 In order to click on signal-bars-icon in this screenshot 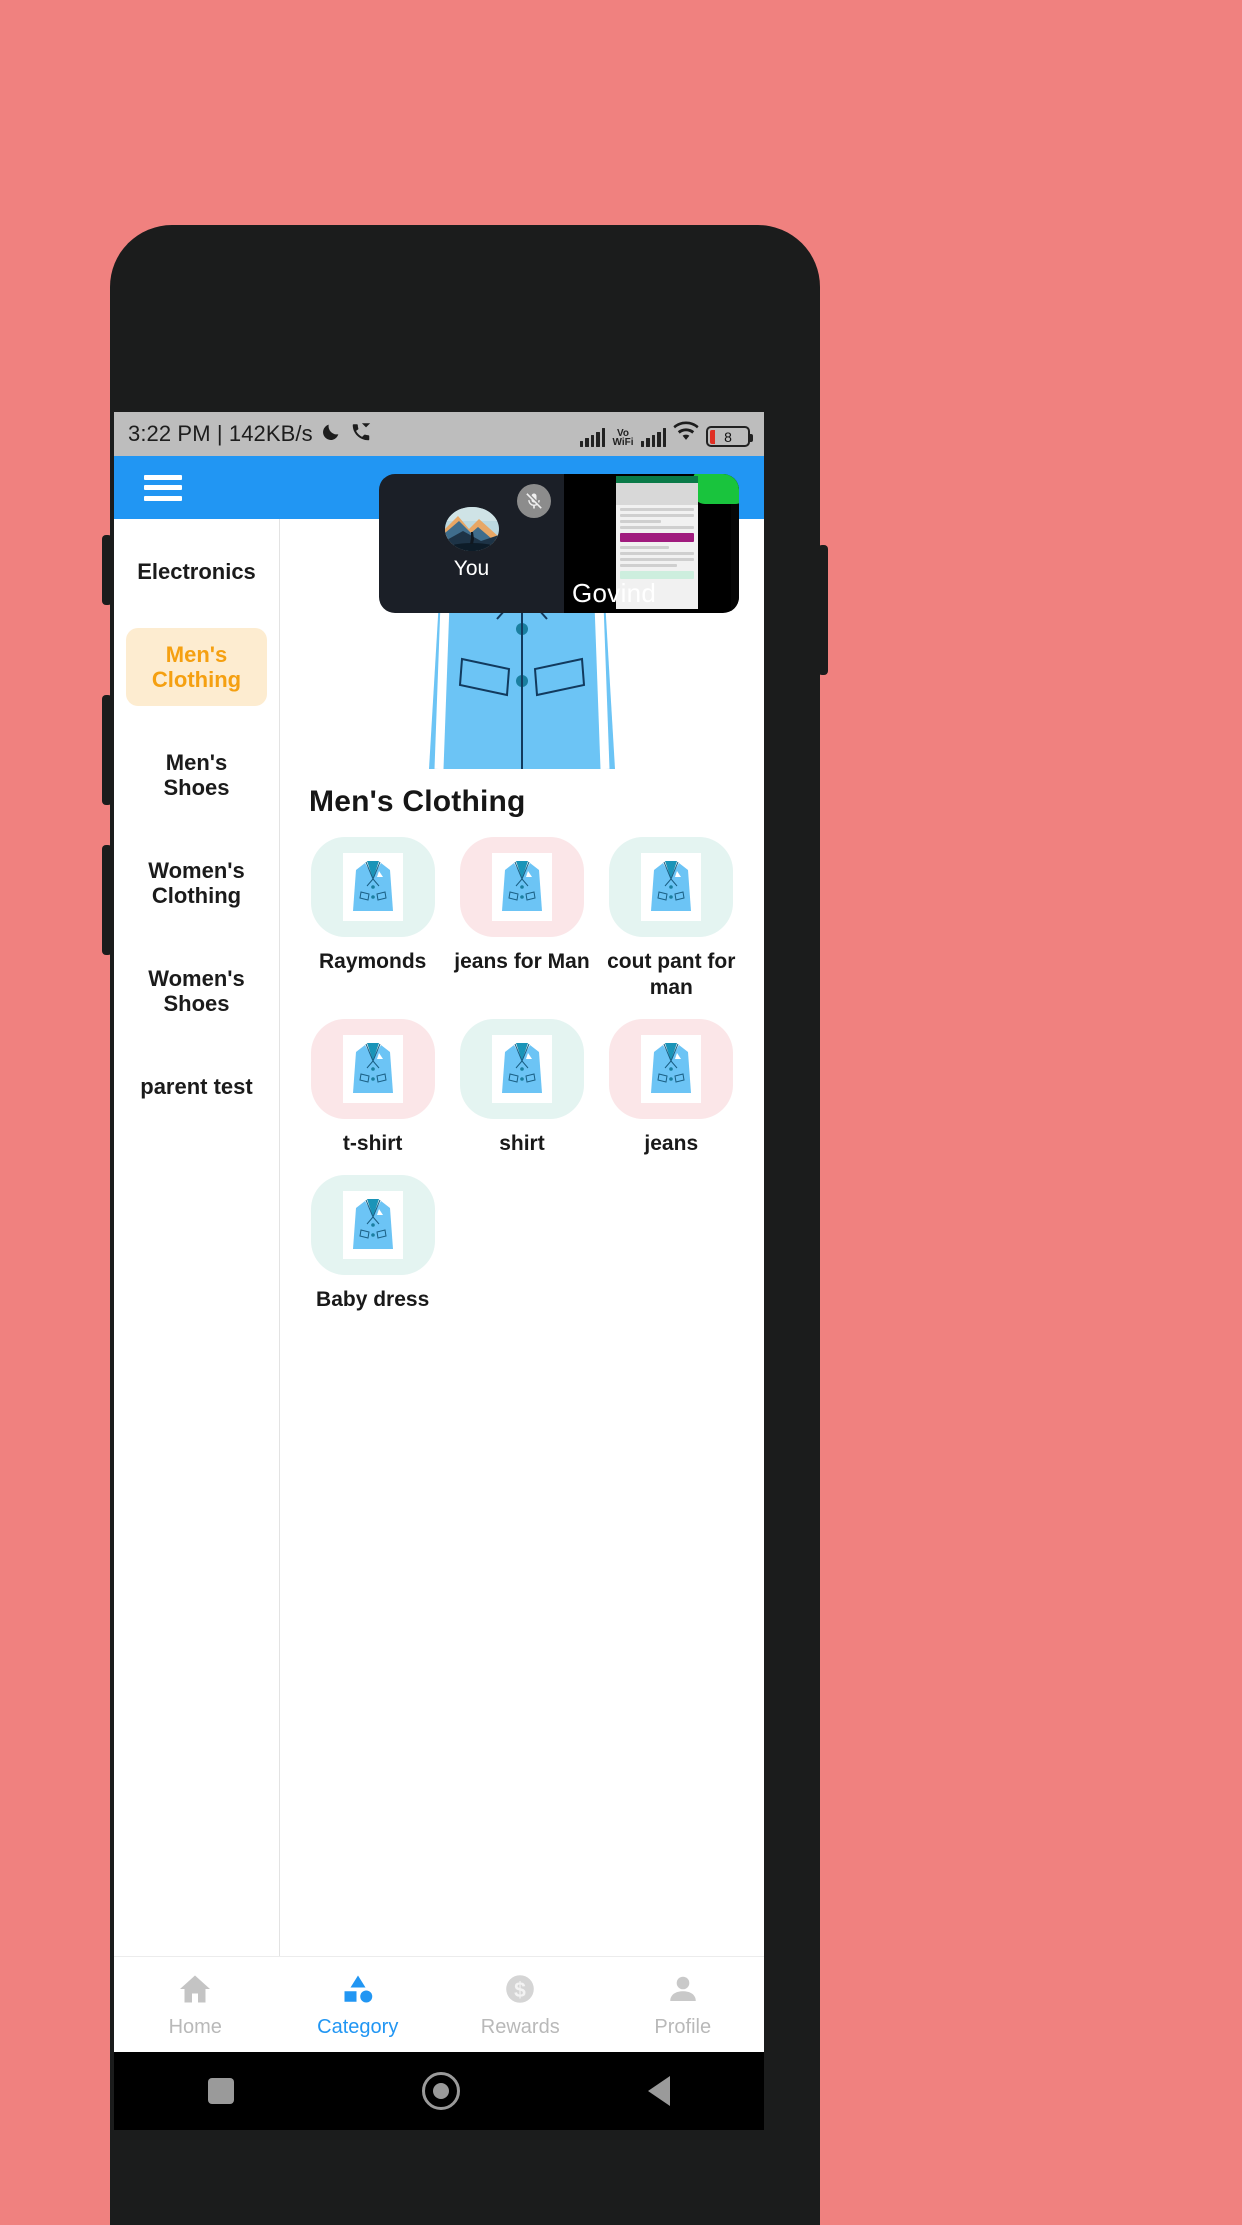, I will do `click(592, 437)`.